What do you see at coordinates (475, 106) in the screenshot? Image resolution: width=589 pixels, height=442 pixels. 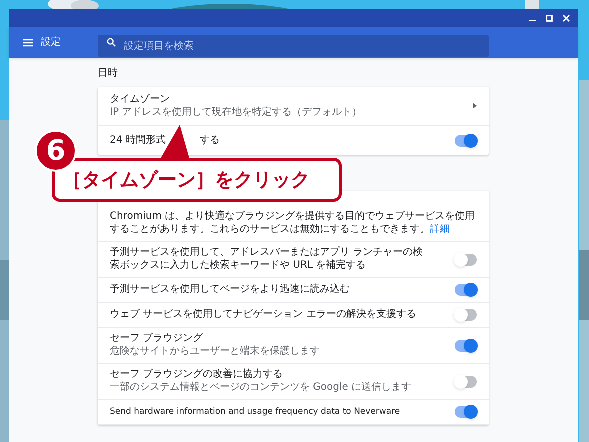 I see `caret-icon` at bounding box center [475, 106].